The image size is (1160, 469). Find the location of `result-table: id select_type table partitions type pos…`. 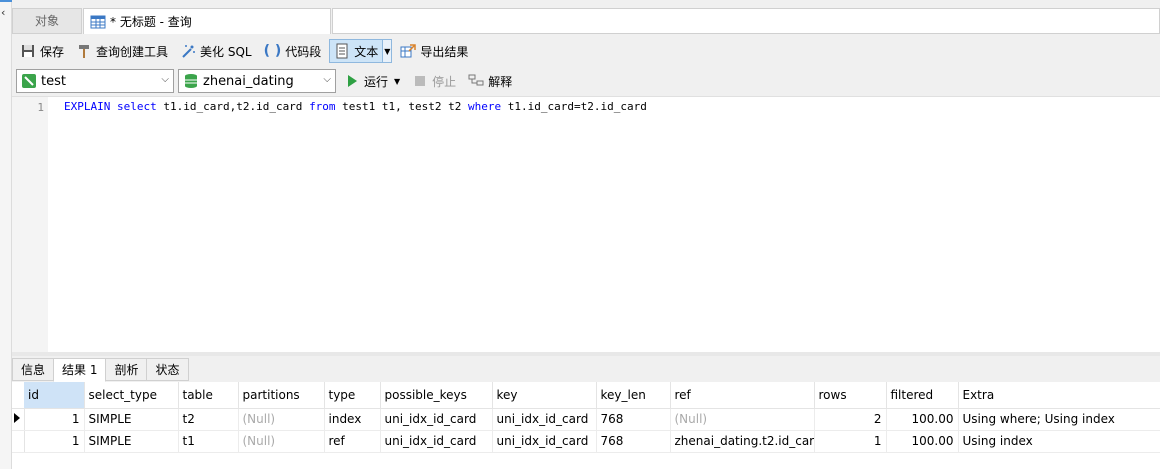

result-table: id select_type table partitions type pos… is located at coordinates (586, 417).